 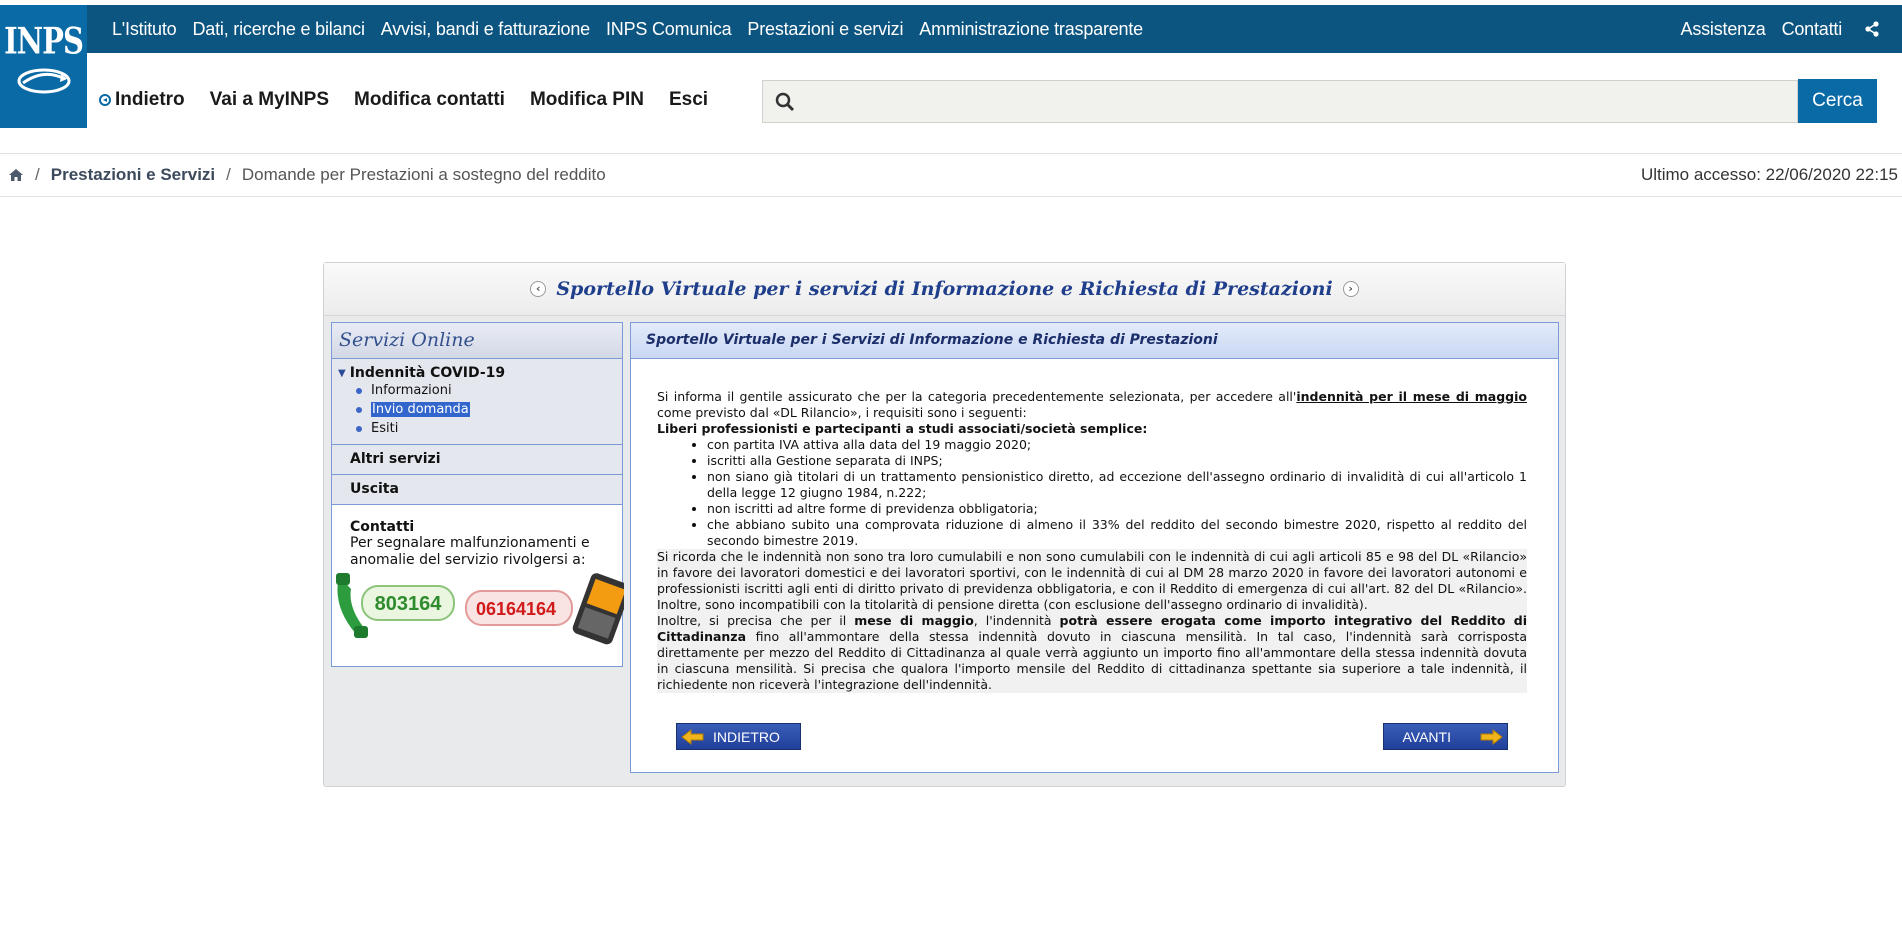 I want to click on phone-numbers: 803164 06164164, so click(x=479, y=611).